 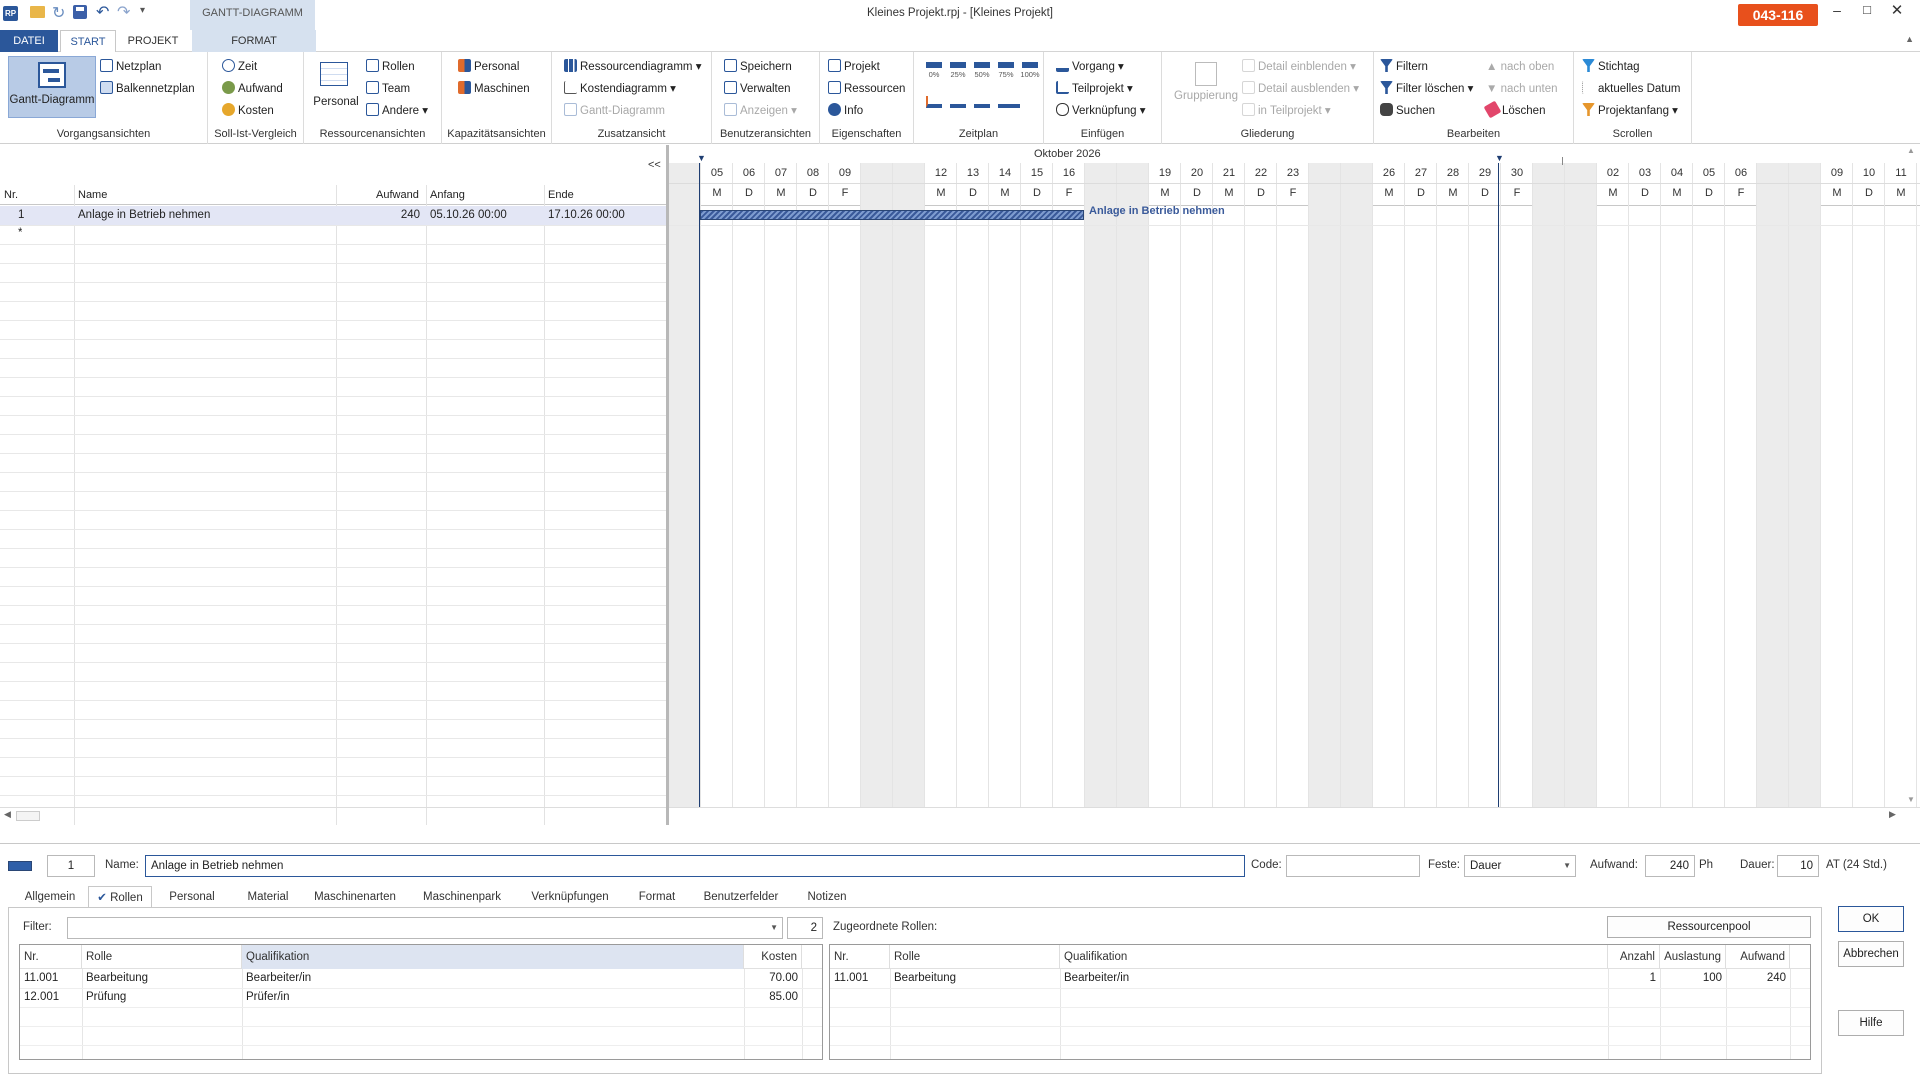 What do you see at coordinates (1294, 815) in the screenshot?
I see `gantt-horizontal-scrollbar: ▶` at bounding box center [1294, 815].